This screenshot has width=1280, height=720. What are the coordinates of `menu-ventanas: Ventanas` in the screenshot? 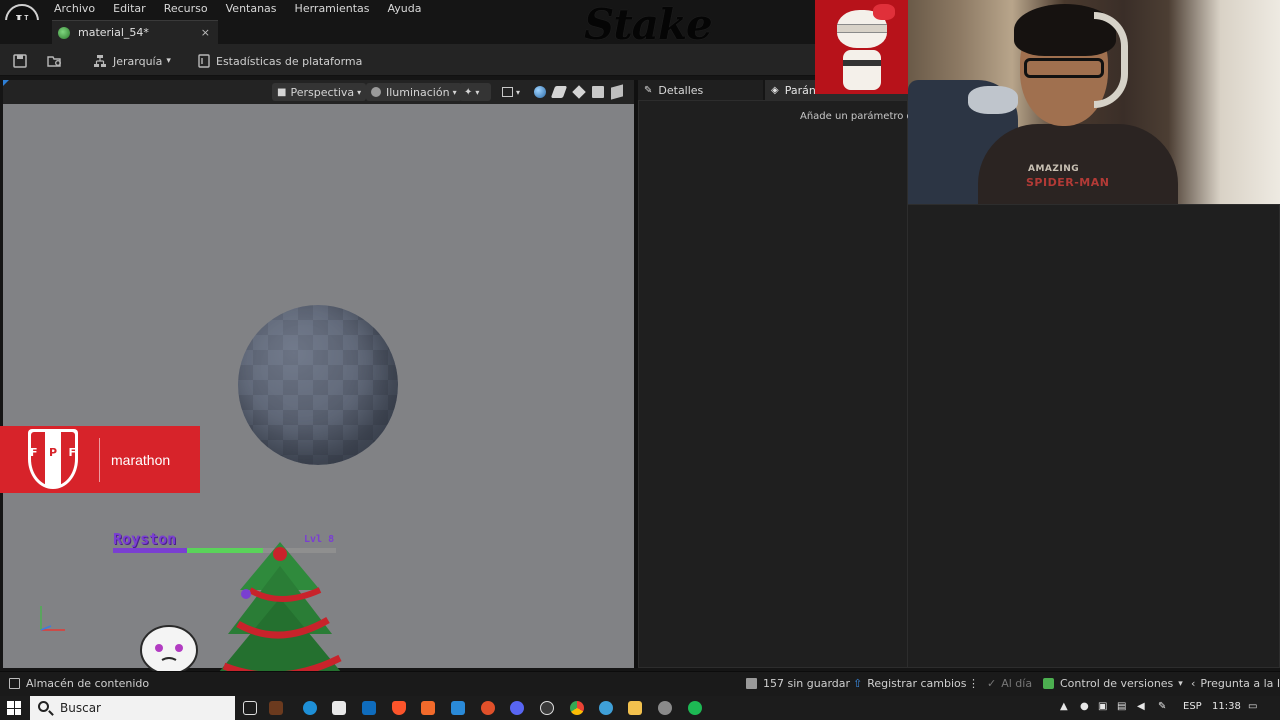 It's located at (251, 8).